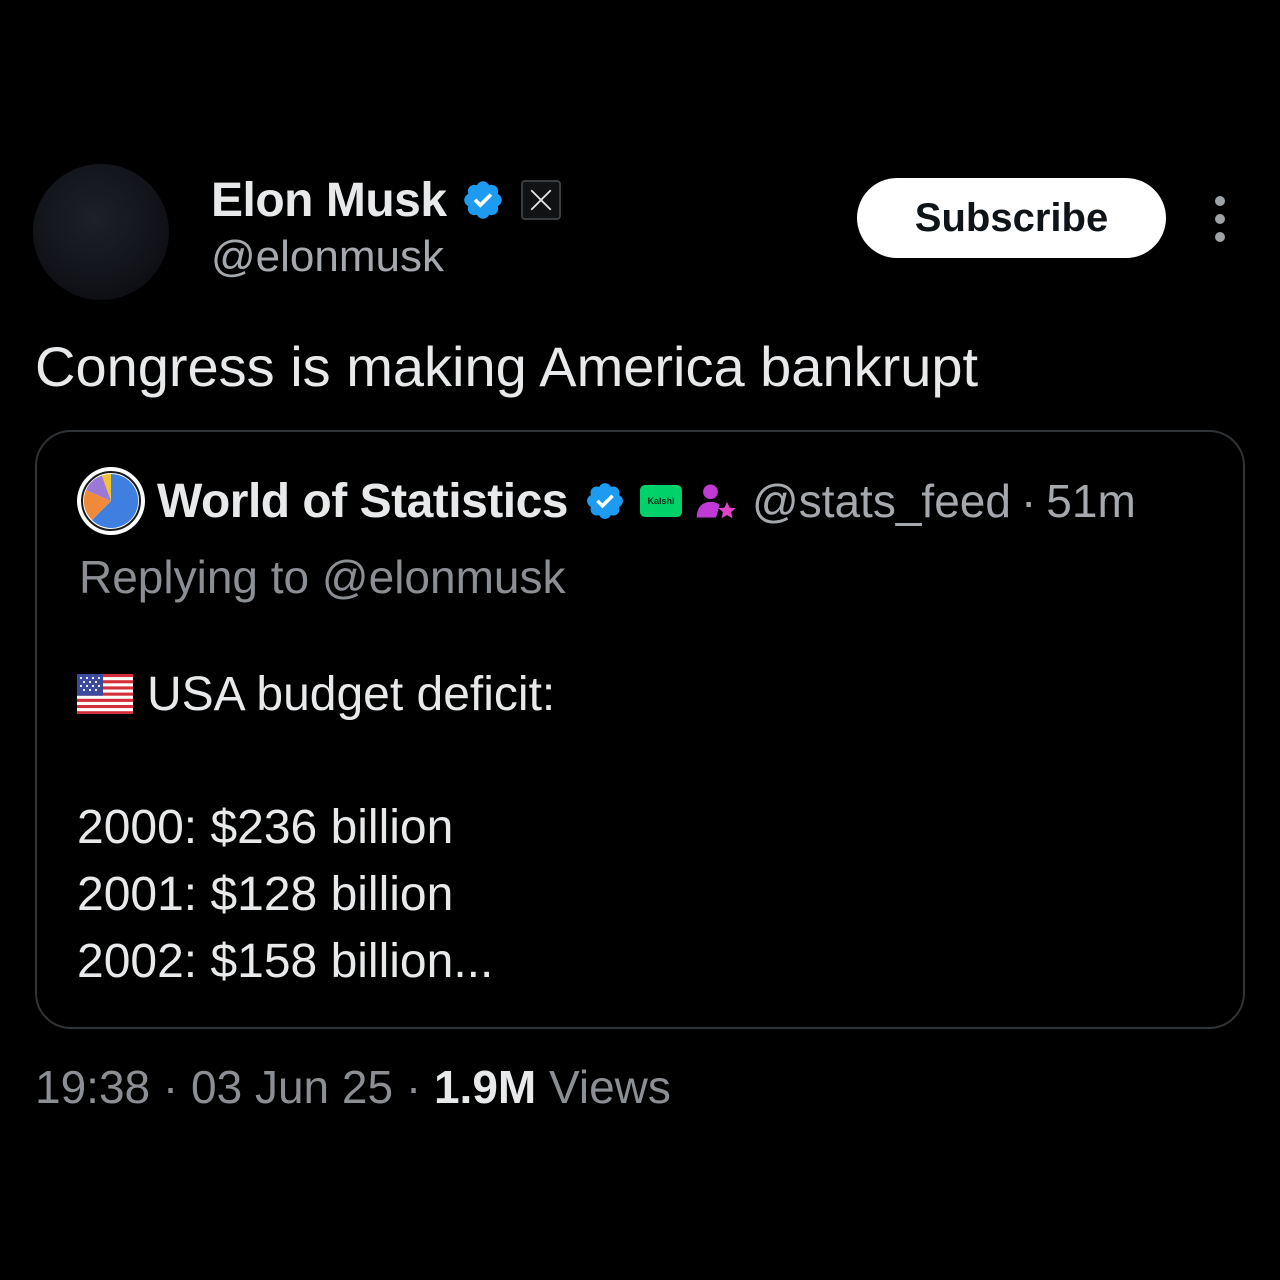  I want to click on us-flag-icon, so click(105, 694).